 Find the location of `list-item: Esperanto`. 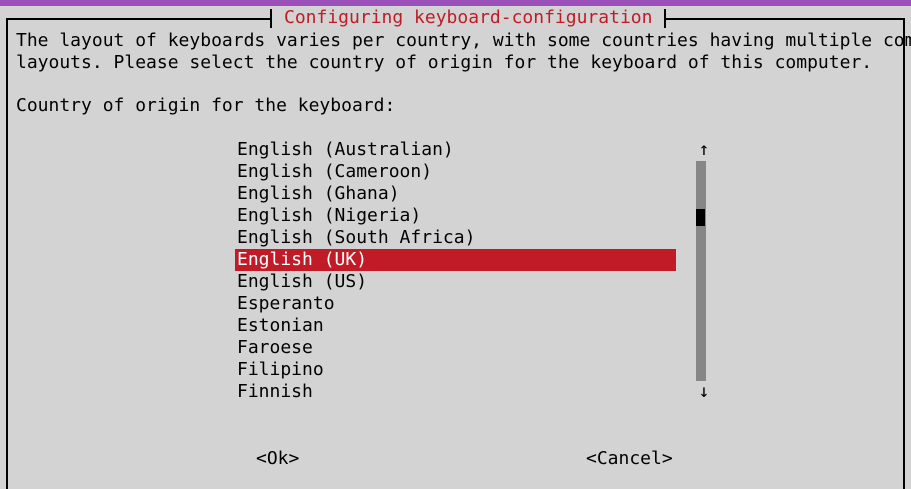

list-item: Esperanto is located at coordinates (455, 304).